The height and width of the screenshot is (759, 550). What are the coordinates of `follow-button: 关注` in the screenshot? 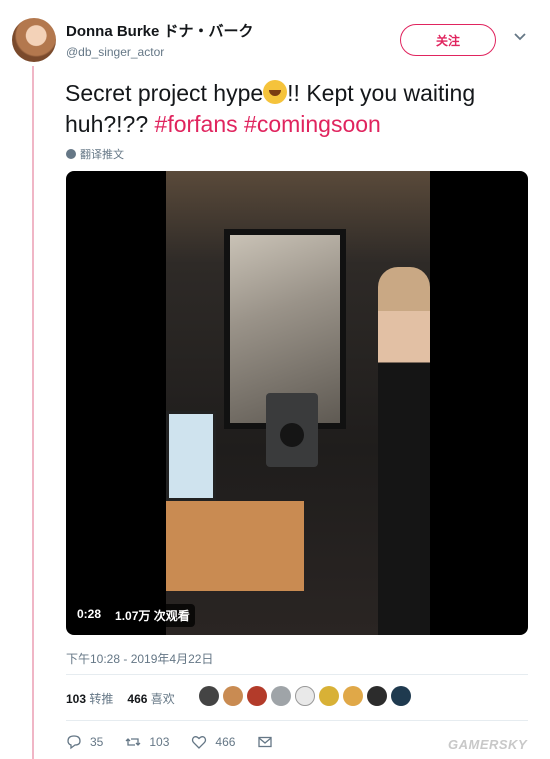 It's located at (448, 40).